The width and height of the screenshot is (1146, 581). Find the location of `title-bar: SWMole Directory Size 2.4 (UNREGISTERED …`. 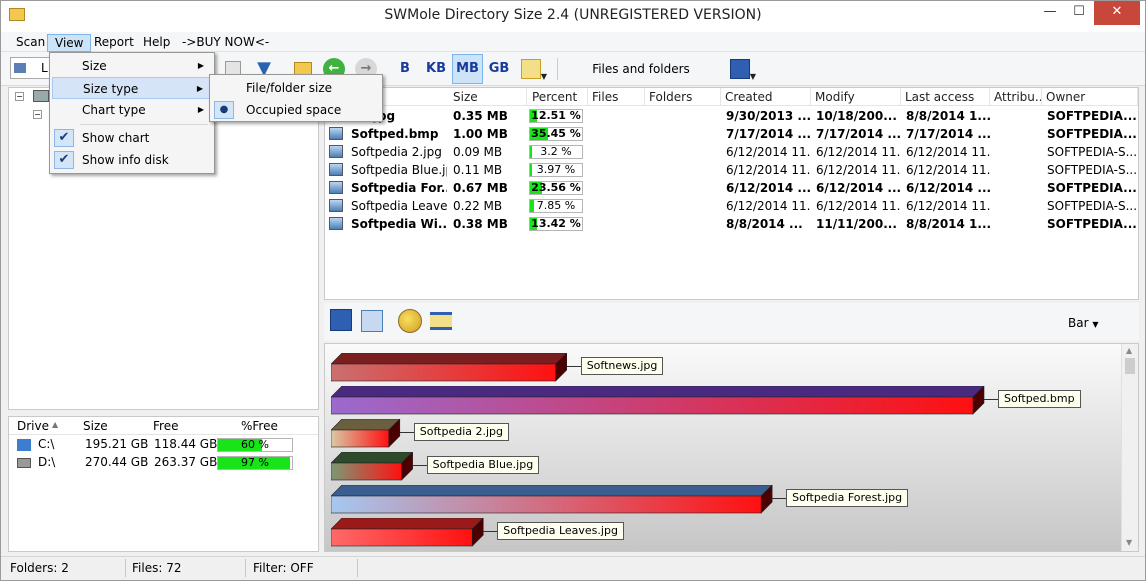

title-bar: SWMole Directory Size 2.4 (UNREGISTERED … is located at coordinates (573, 16).